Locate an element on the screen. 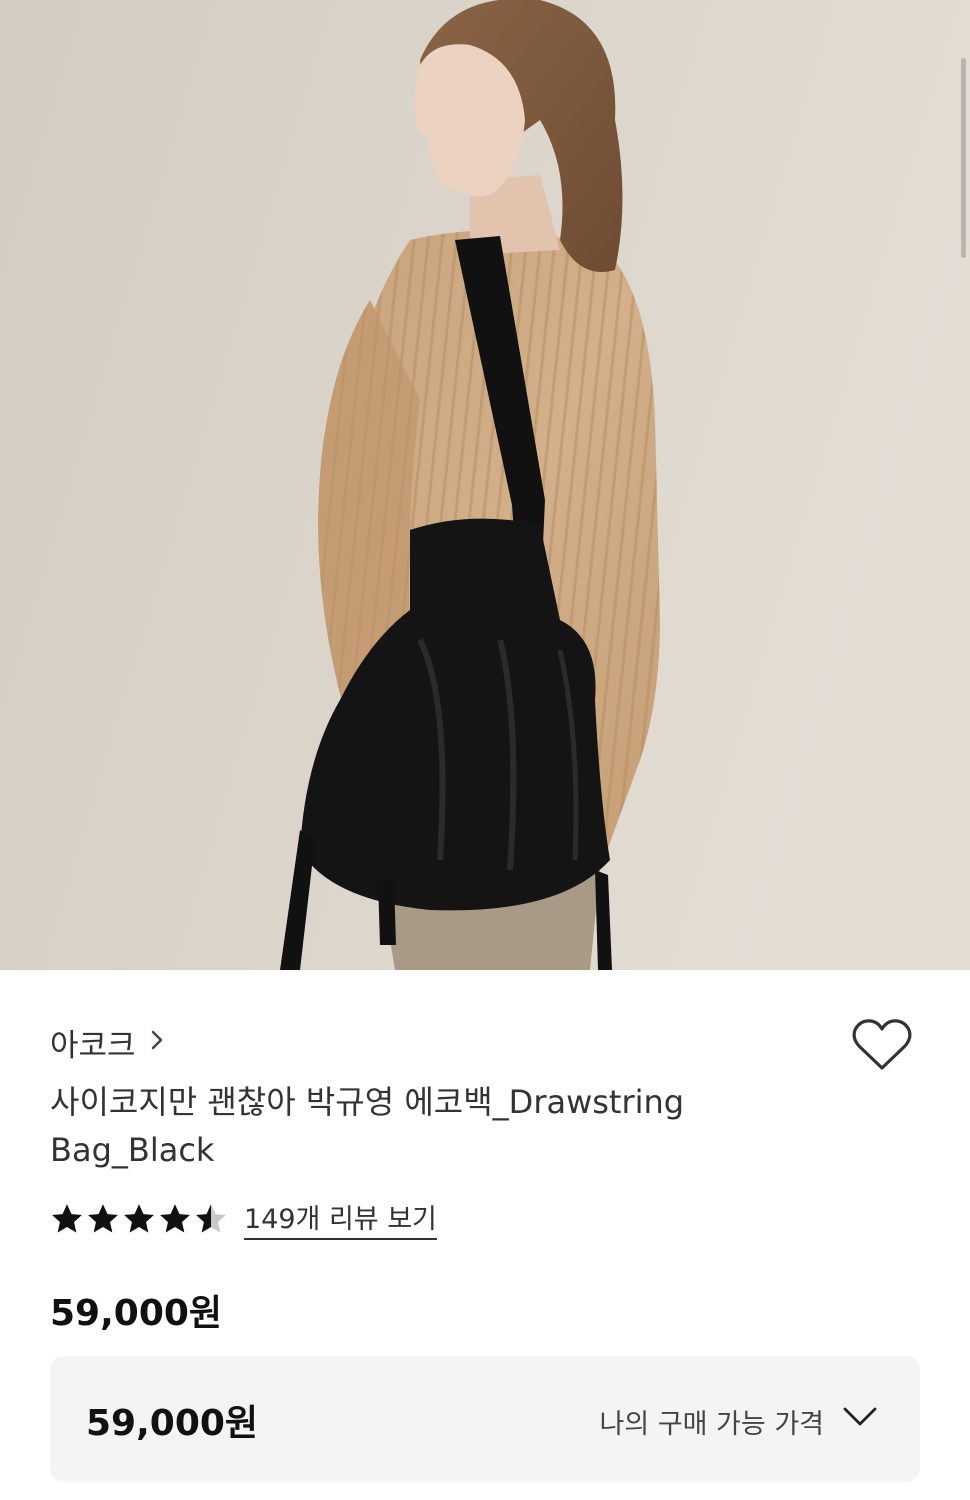  product-price: 59,000원 is located at coordinates (136, 1313).